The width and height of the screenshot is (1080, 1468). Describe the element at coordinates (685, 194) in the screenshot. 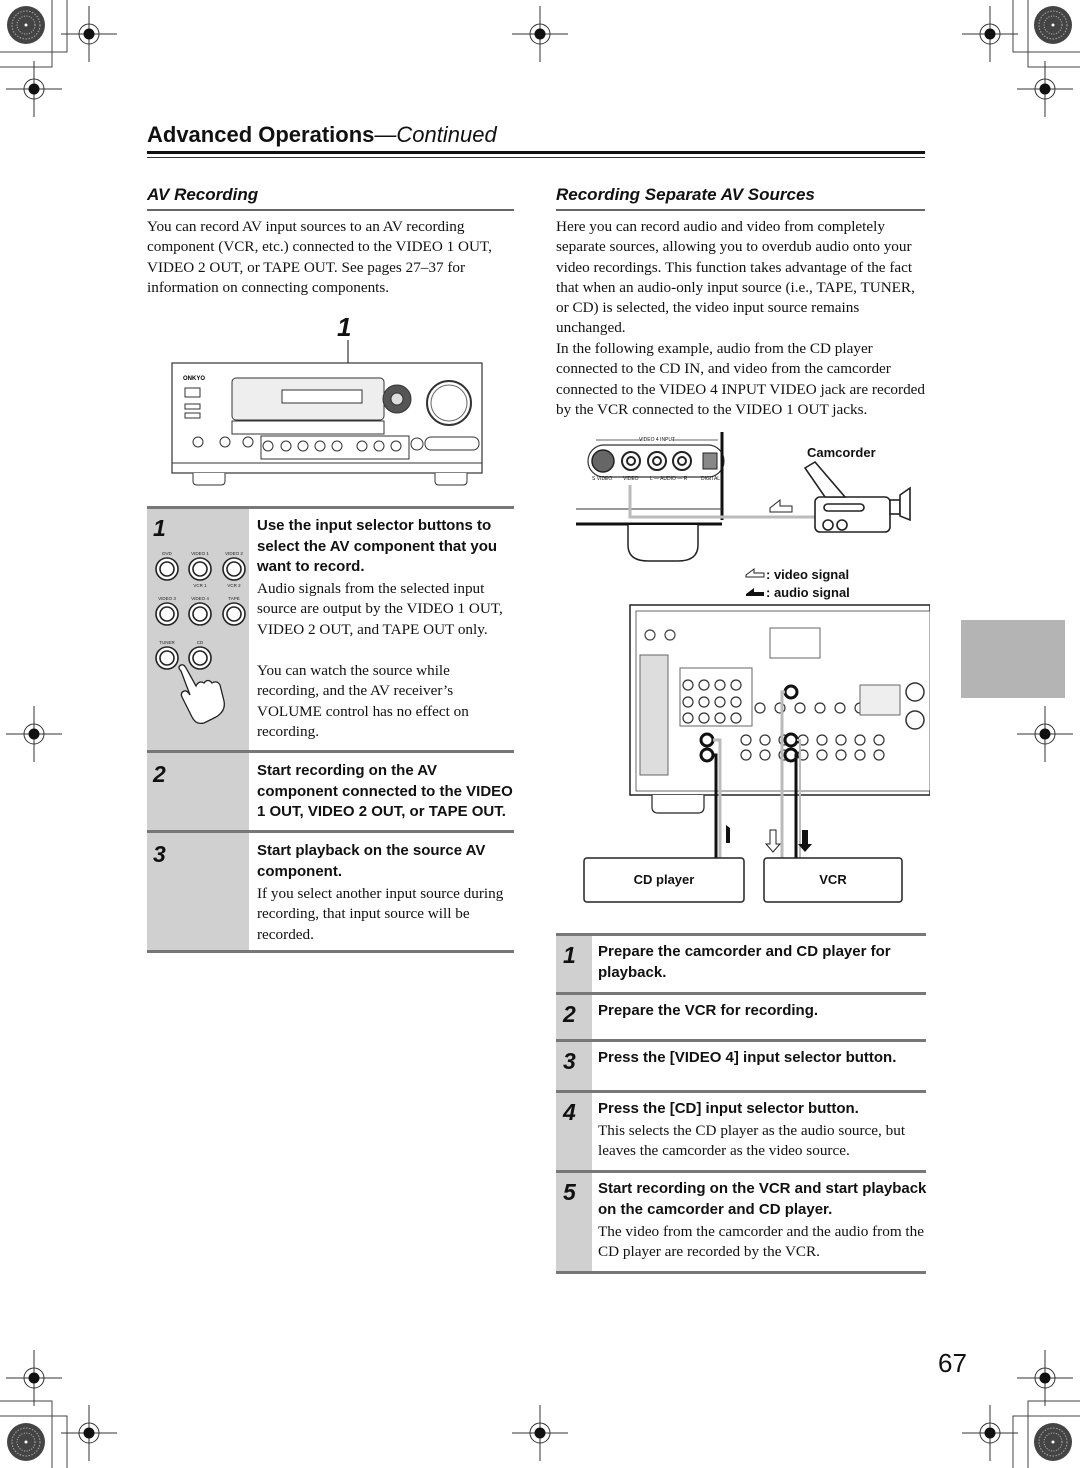

I see `section-title-separate-sources: Recording Separate AV Sources` at that location.